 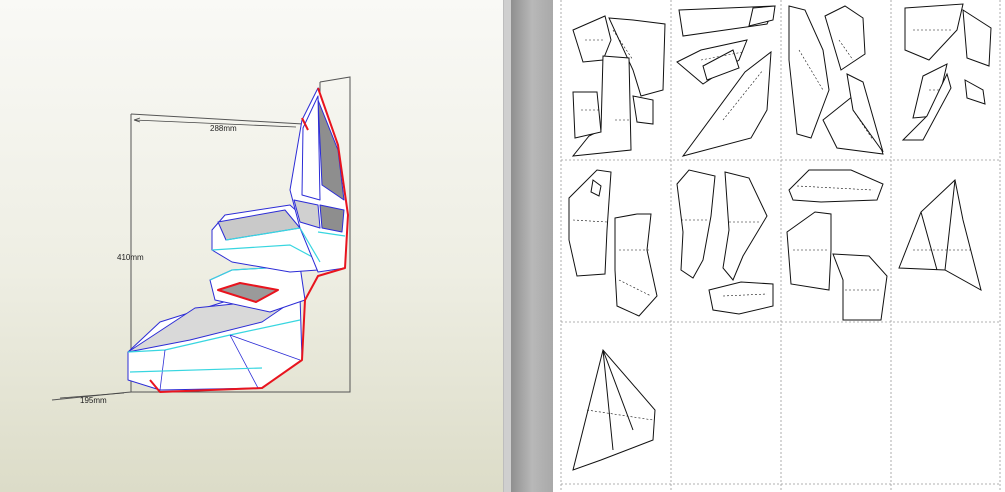 I want to click on height-dimension-label: 410mm, so click(x=130, y=257).